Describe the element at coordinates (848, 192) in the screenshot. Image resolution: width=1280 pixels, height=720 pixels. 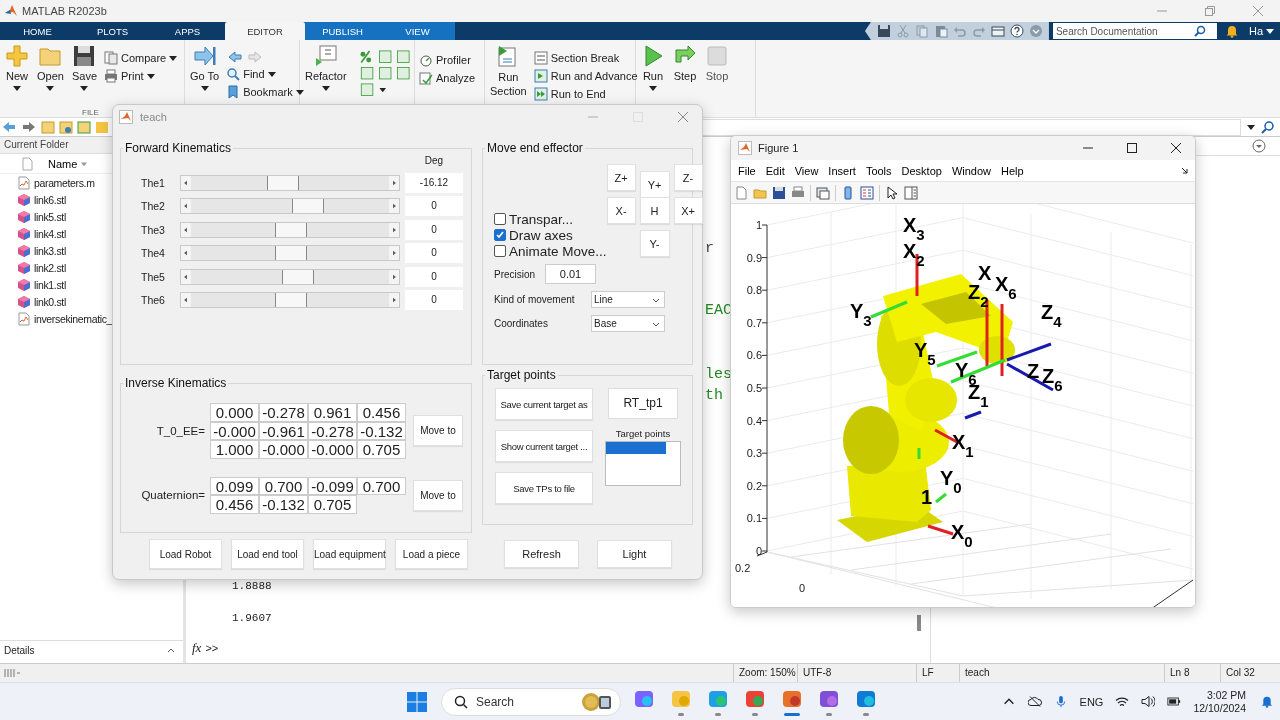
I see `colorbar-icon` at that location.